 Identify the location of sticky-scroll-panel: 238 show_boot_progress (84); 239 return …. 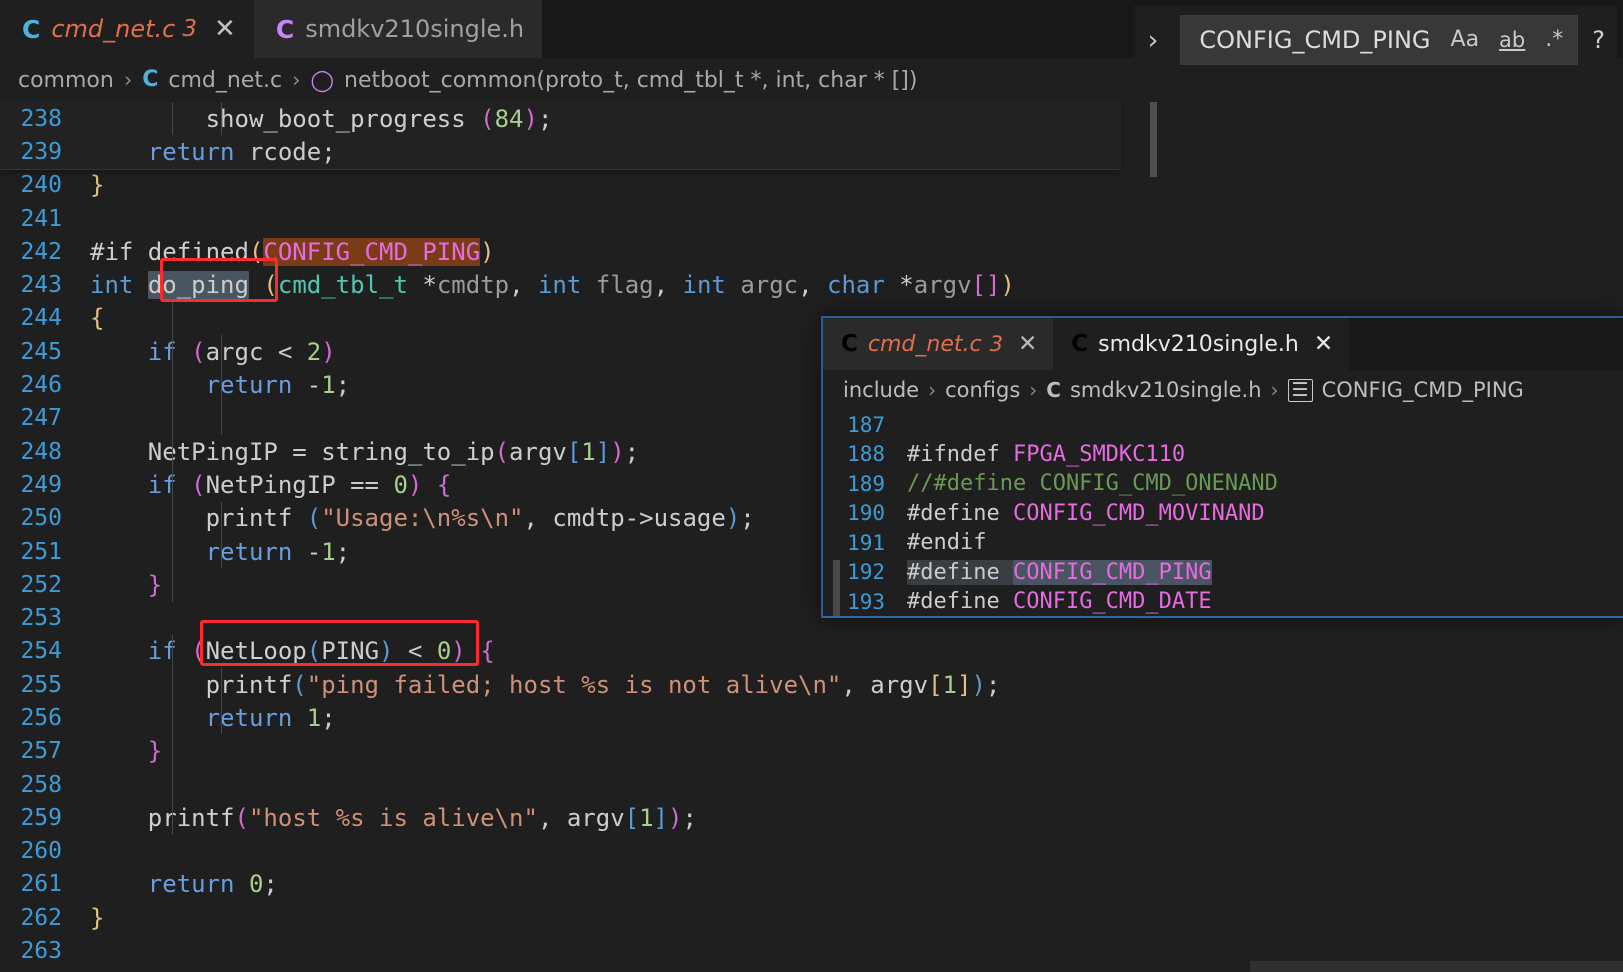
(560, 136).